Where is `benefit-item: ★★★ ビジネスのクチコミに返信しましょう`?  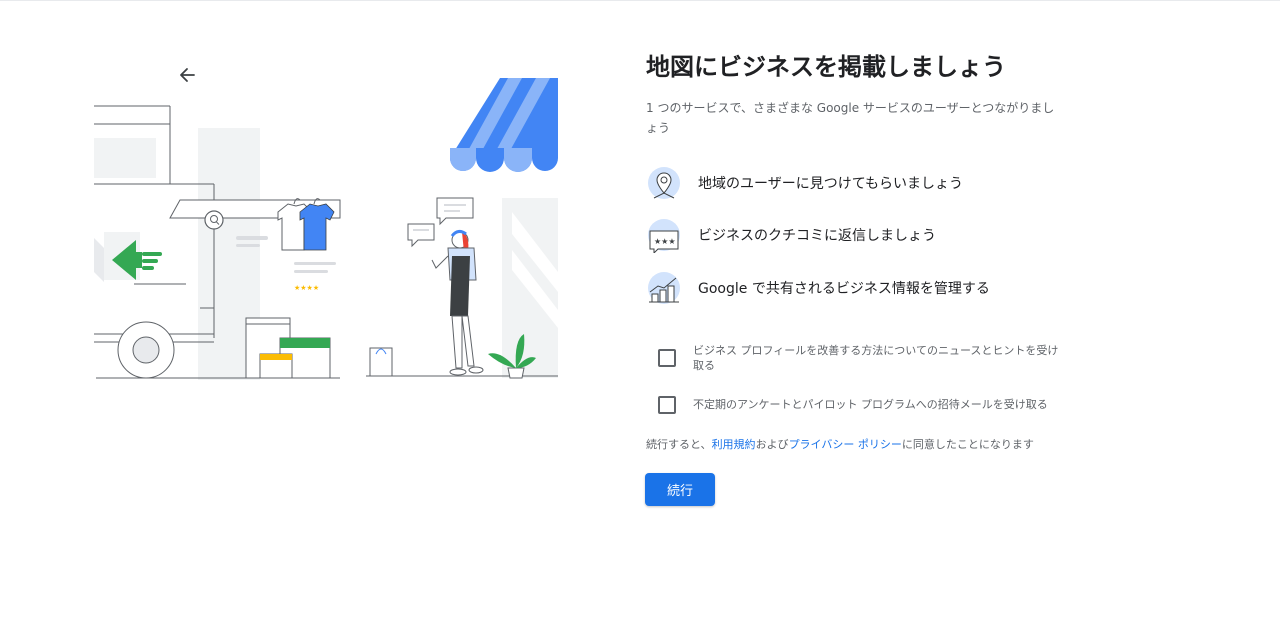 benefit-item: ★★★ ビジネスのクチコミに返信しましょう is located at coordinates (791, 235).